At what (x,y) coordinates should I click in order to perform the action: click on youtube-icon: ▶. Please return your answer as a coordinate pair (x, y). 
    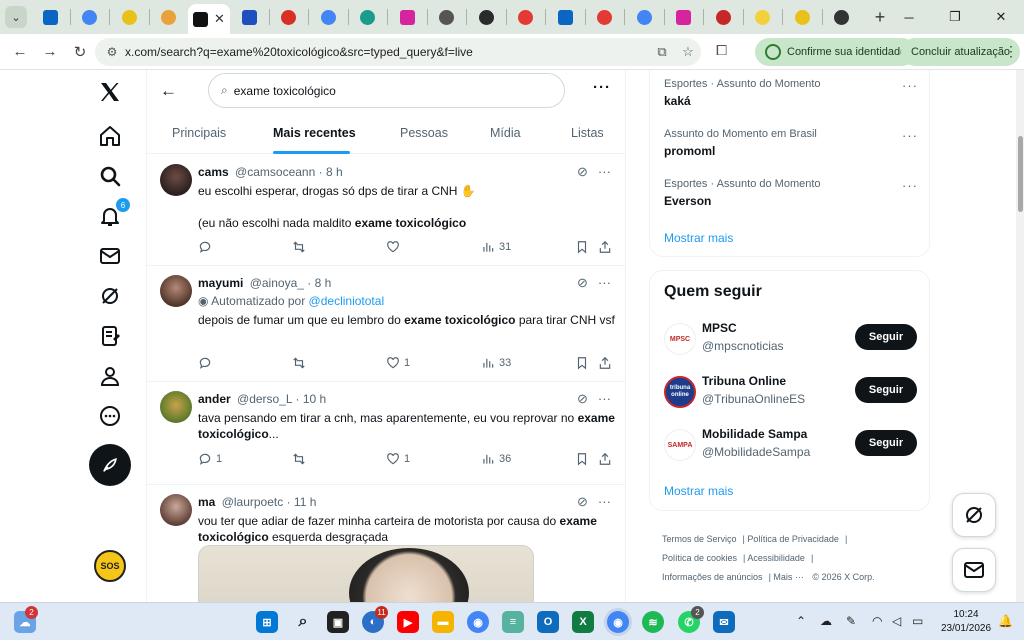
    Looking at the image, I should click on (408, 622).